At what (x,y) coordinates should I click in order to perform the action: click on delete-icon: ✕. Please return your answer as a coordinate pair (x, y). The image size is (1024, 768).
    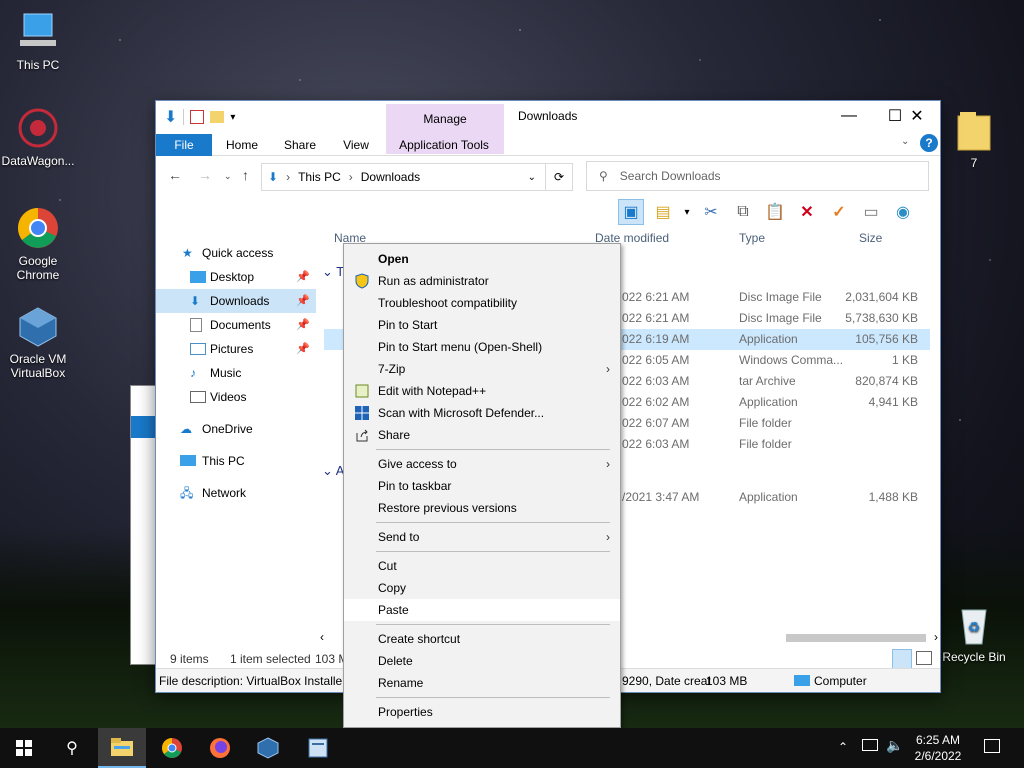
    Looking at the image, I should click on (807, 212).